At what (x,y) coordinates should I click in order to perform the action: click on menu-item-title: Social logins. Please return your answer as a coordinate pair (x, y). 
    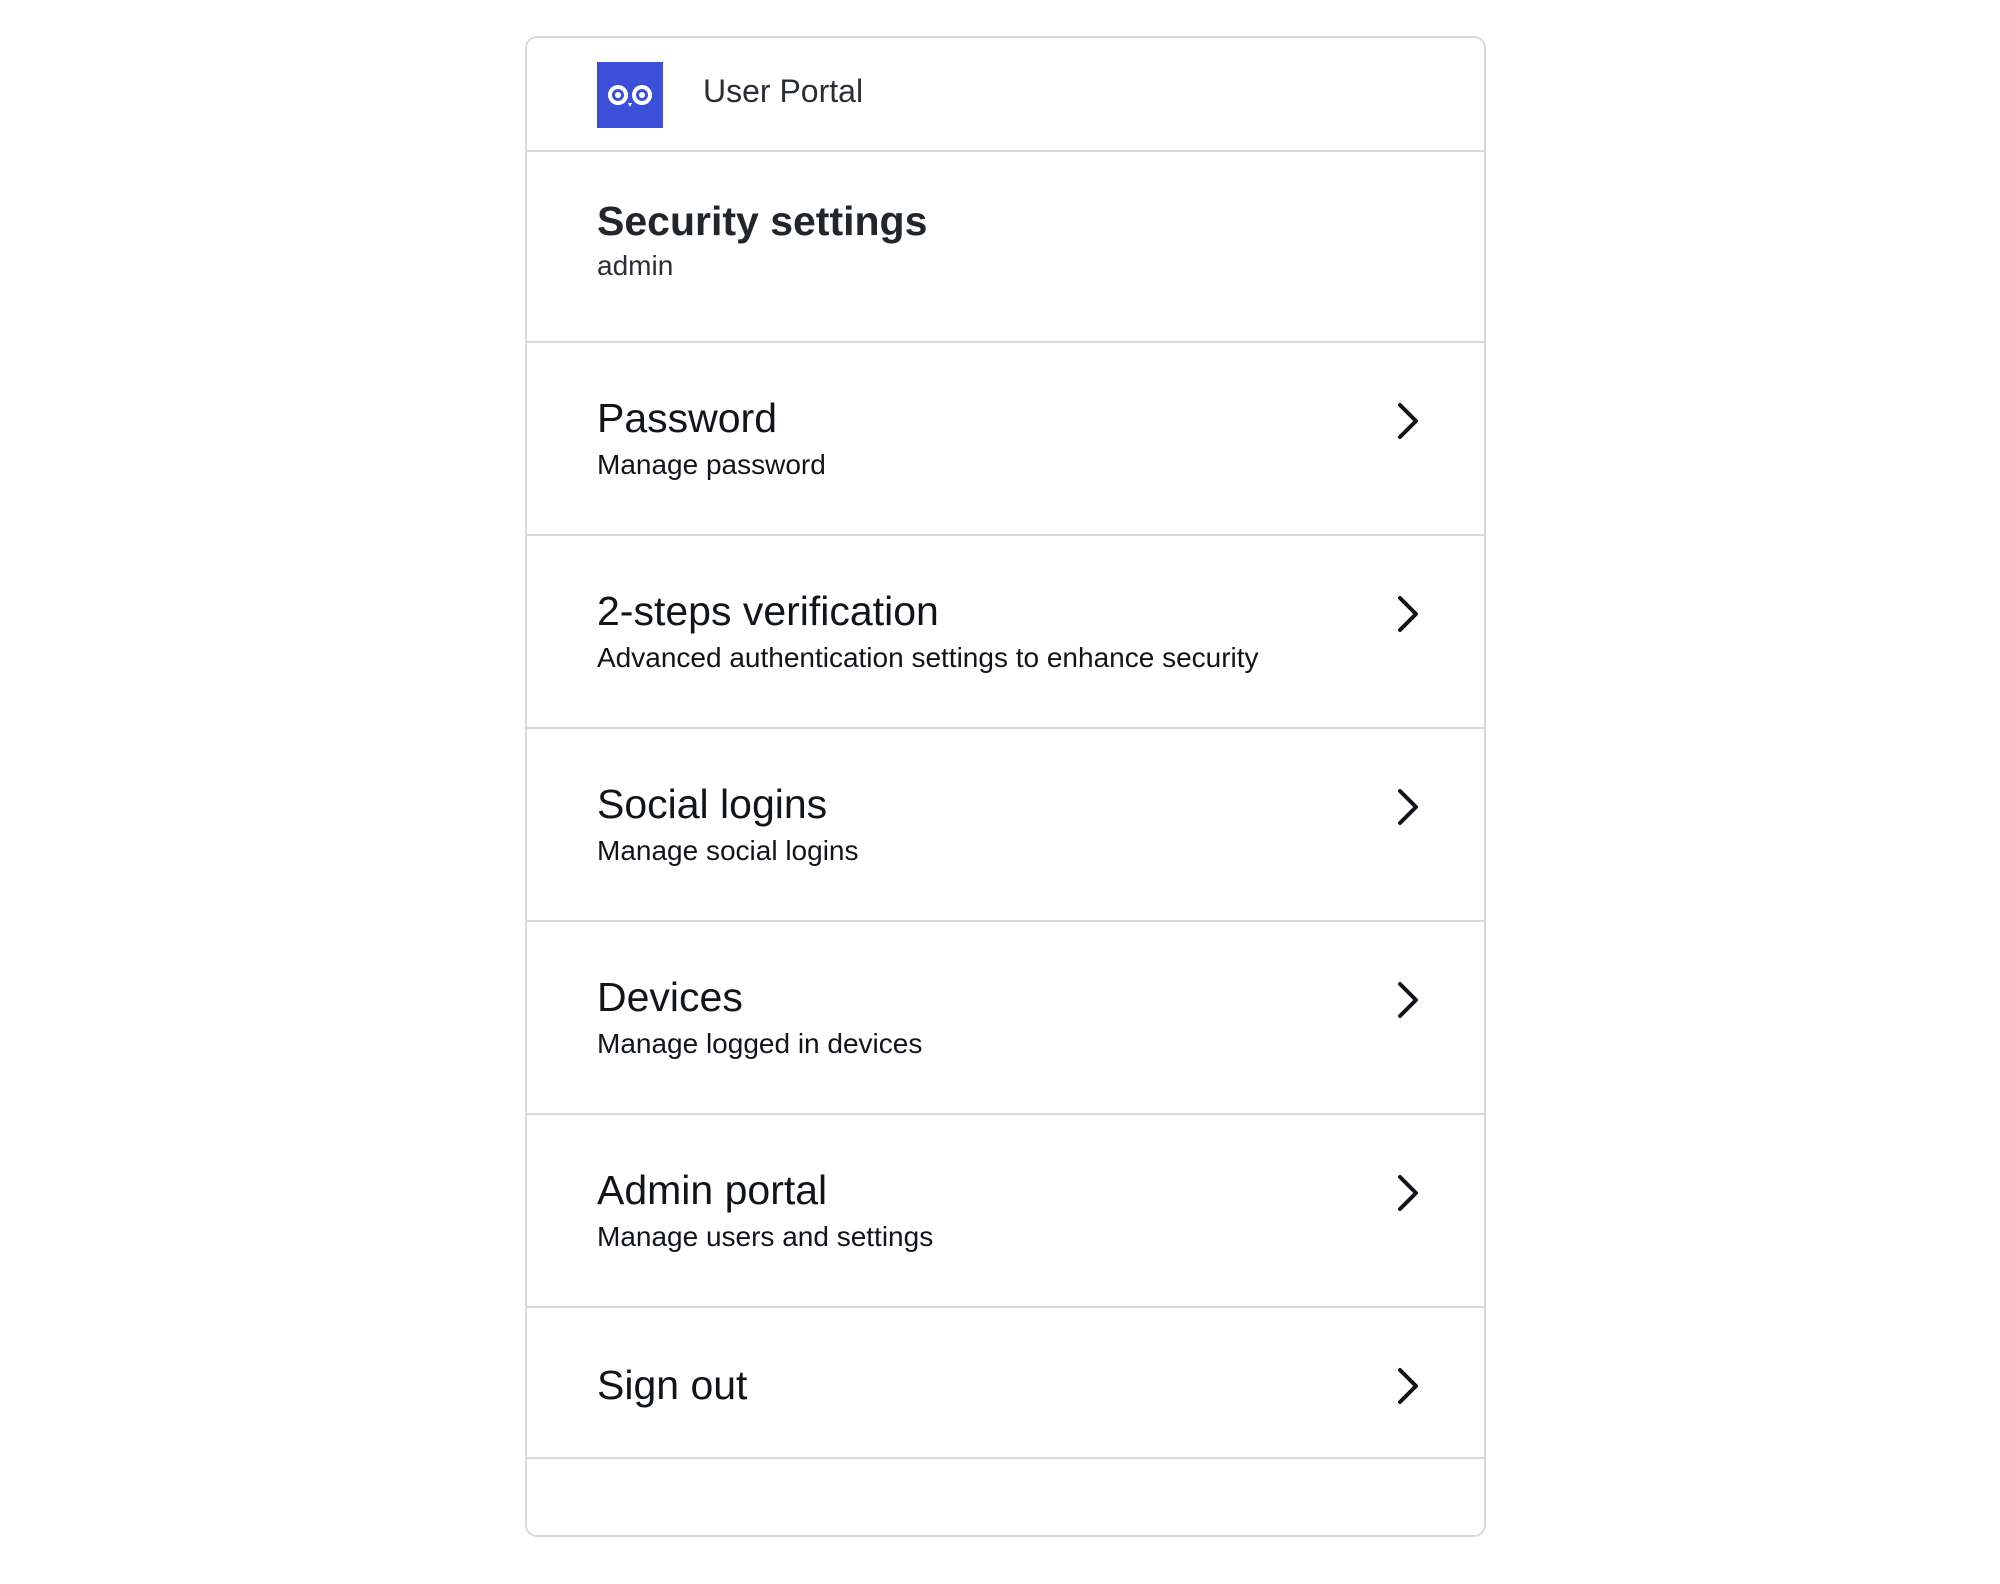
    Looking at the image, I should click on (712, 804).